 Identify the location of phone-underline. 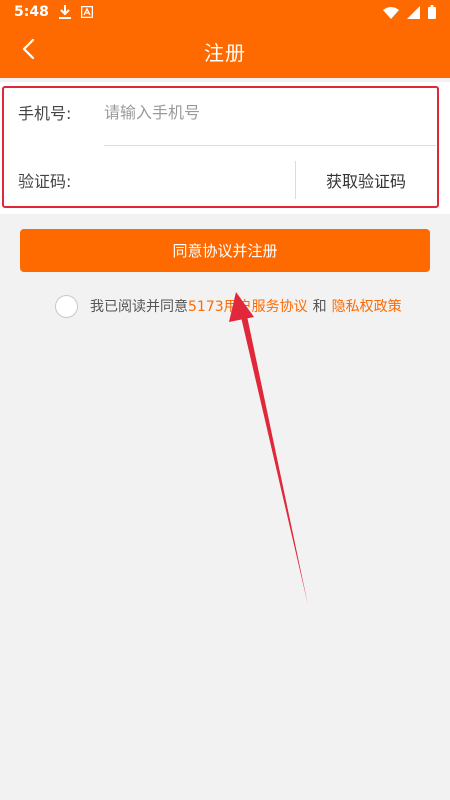
(270, 145).